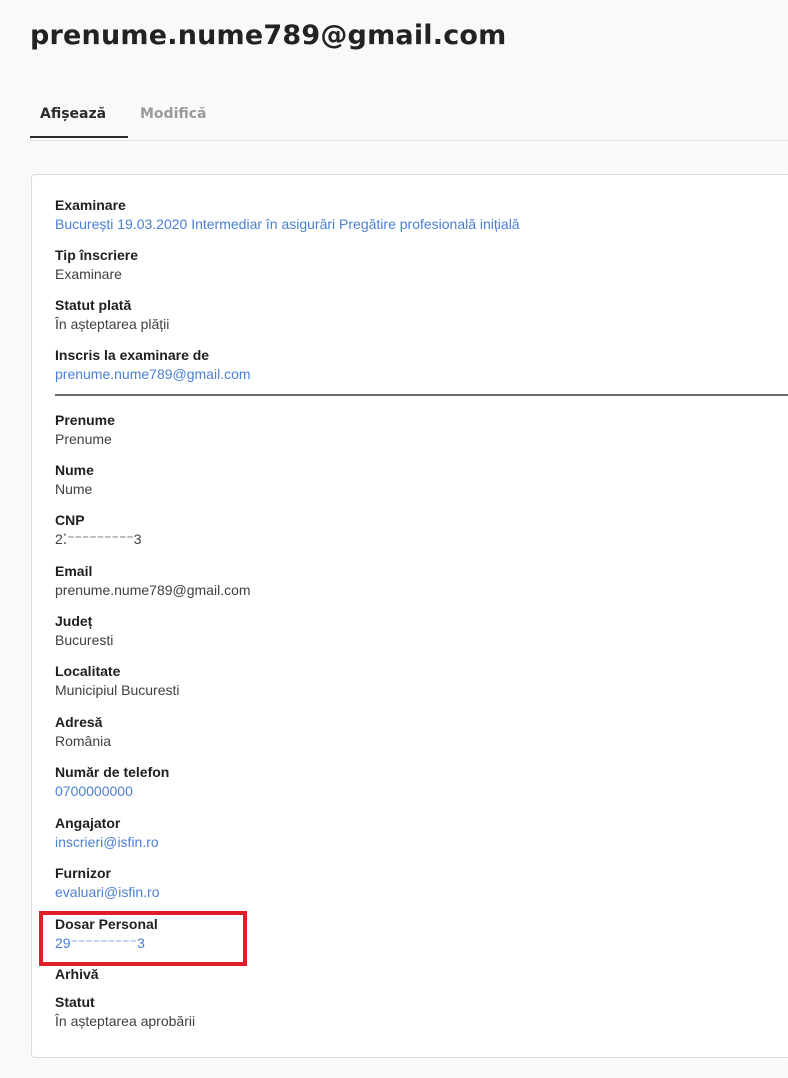 This screenshot has width=788, height=1078. Describe the element at coordinates (268, 35) in the screenshot. I see `page-title: prenume.nume789@gmail.com` at that location.